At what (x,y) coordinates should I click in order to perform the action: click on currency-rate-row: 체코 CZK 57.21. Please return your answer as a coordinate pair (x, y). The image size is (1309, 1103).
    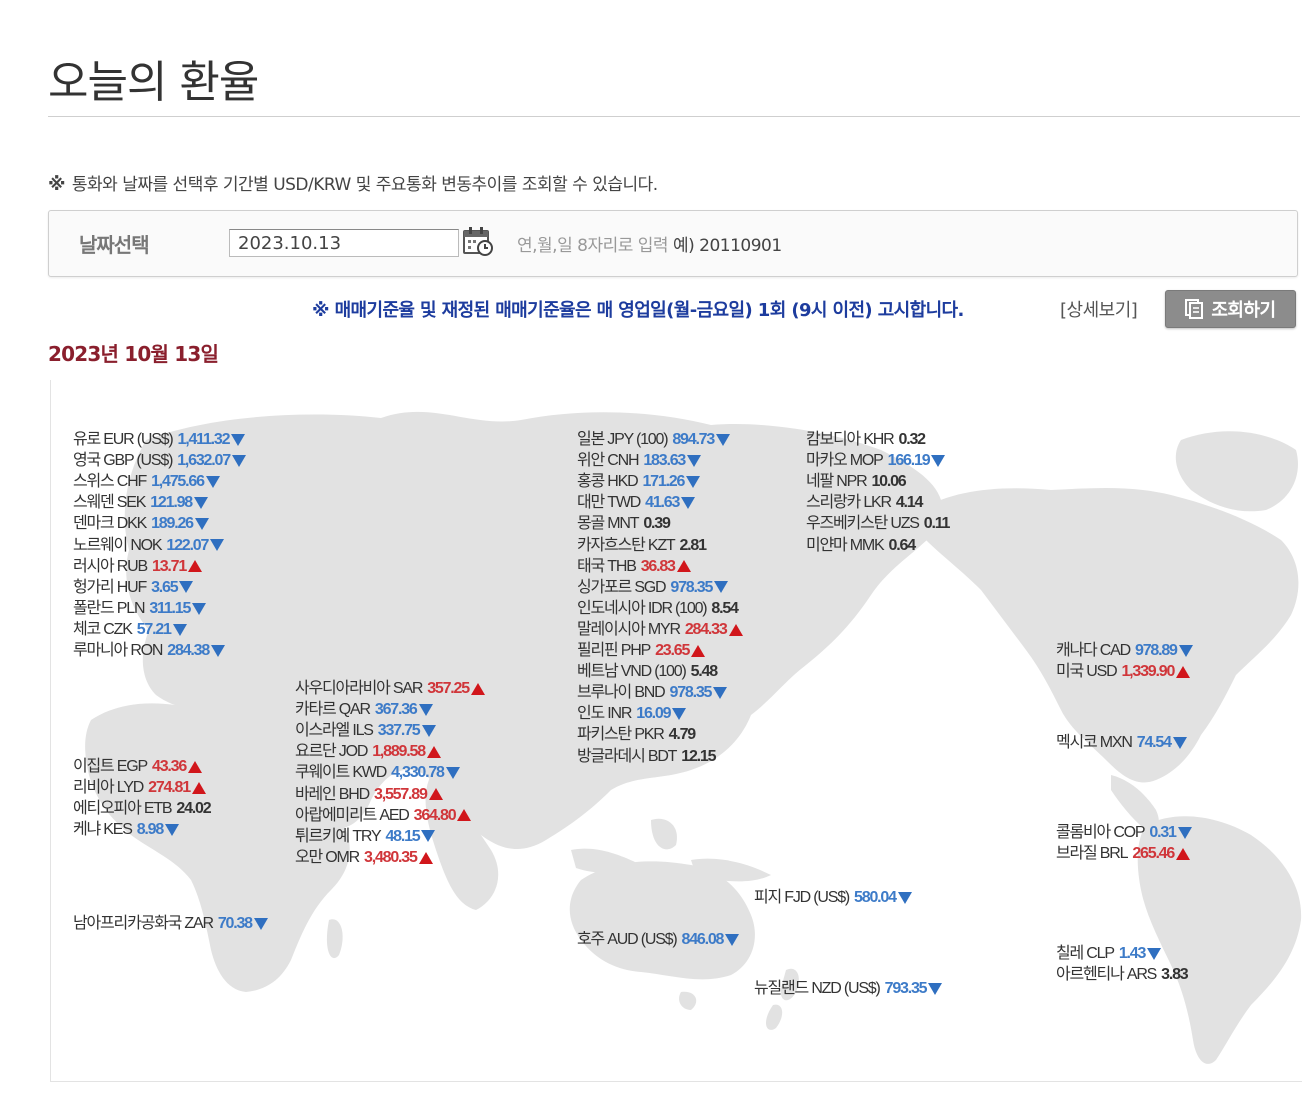
    Looking at the image, I should click on (130, 629).